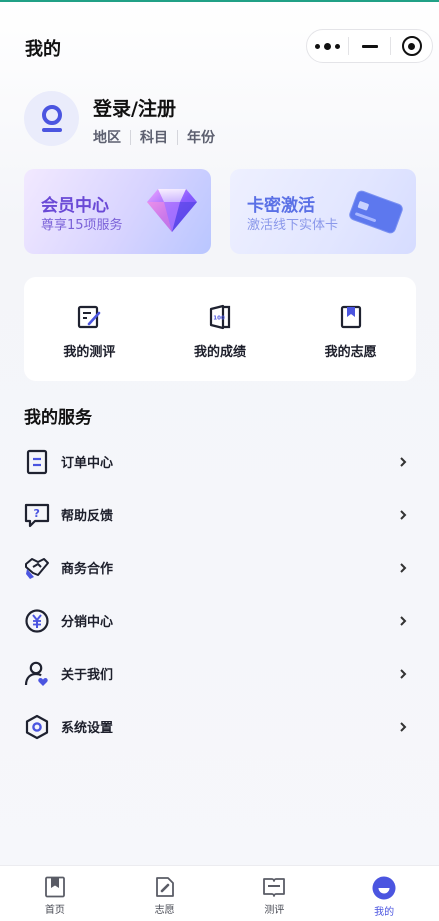 The image size is (439, 921). Describe the element at coordinates (87, 569) in the screenshot. I see `service-label: 商务合作` at that location.